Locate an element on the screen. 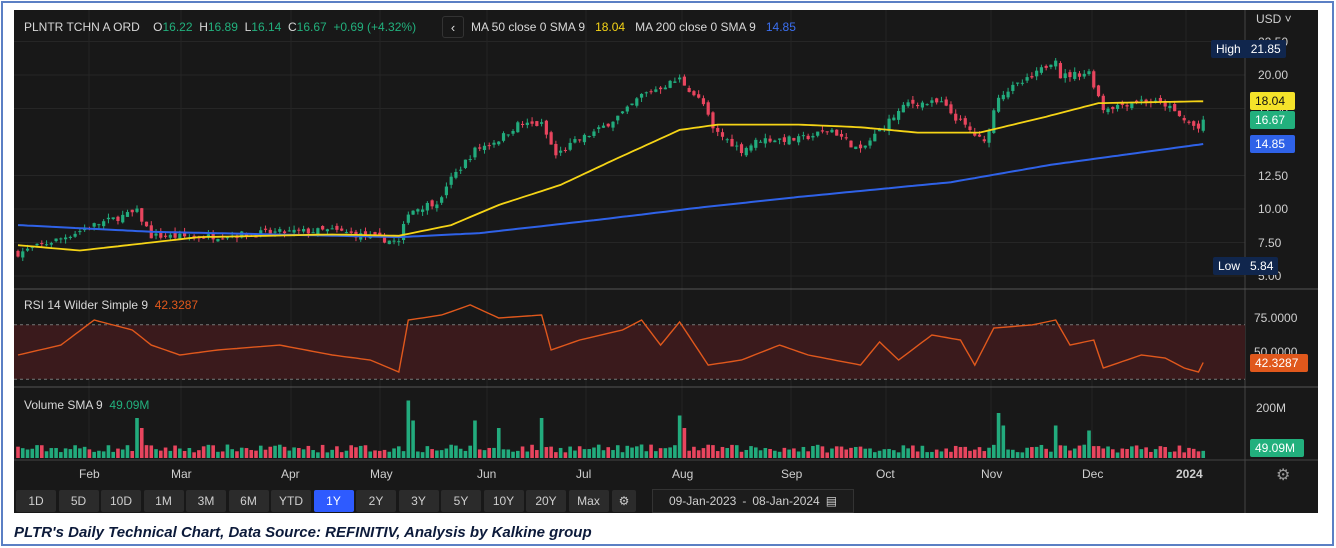 Image resolution: width=1336 pixels, height=548 pixels. range-button-5y: 5Y is located at coordinates (461, 501).